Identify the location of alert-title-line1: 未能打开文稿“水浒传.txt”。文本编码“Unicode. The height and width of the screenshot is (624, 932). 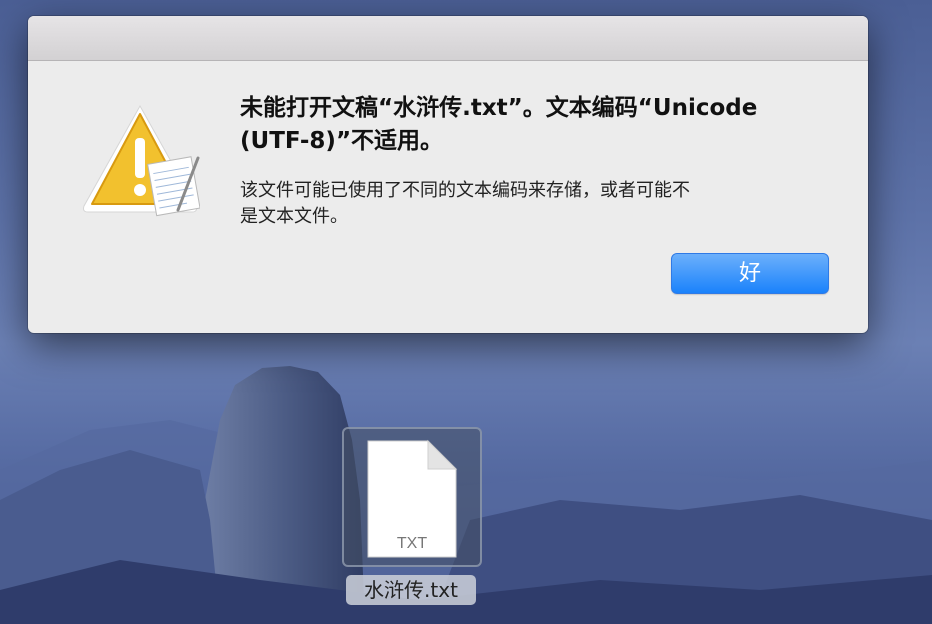
(499, 108).